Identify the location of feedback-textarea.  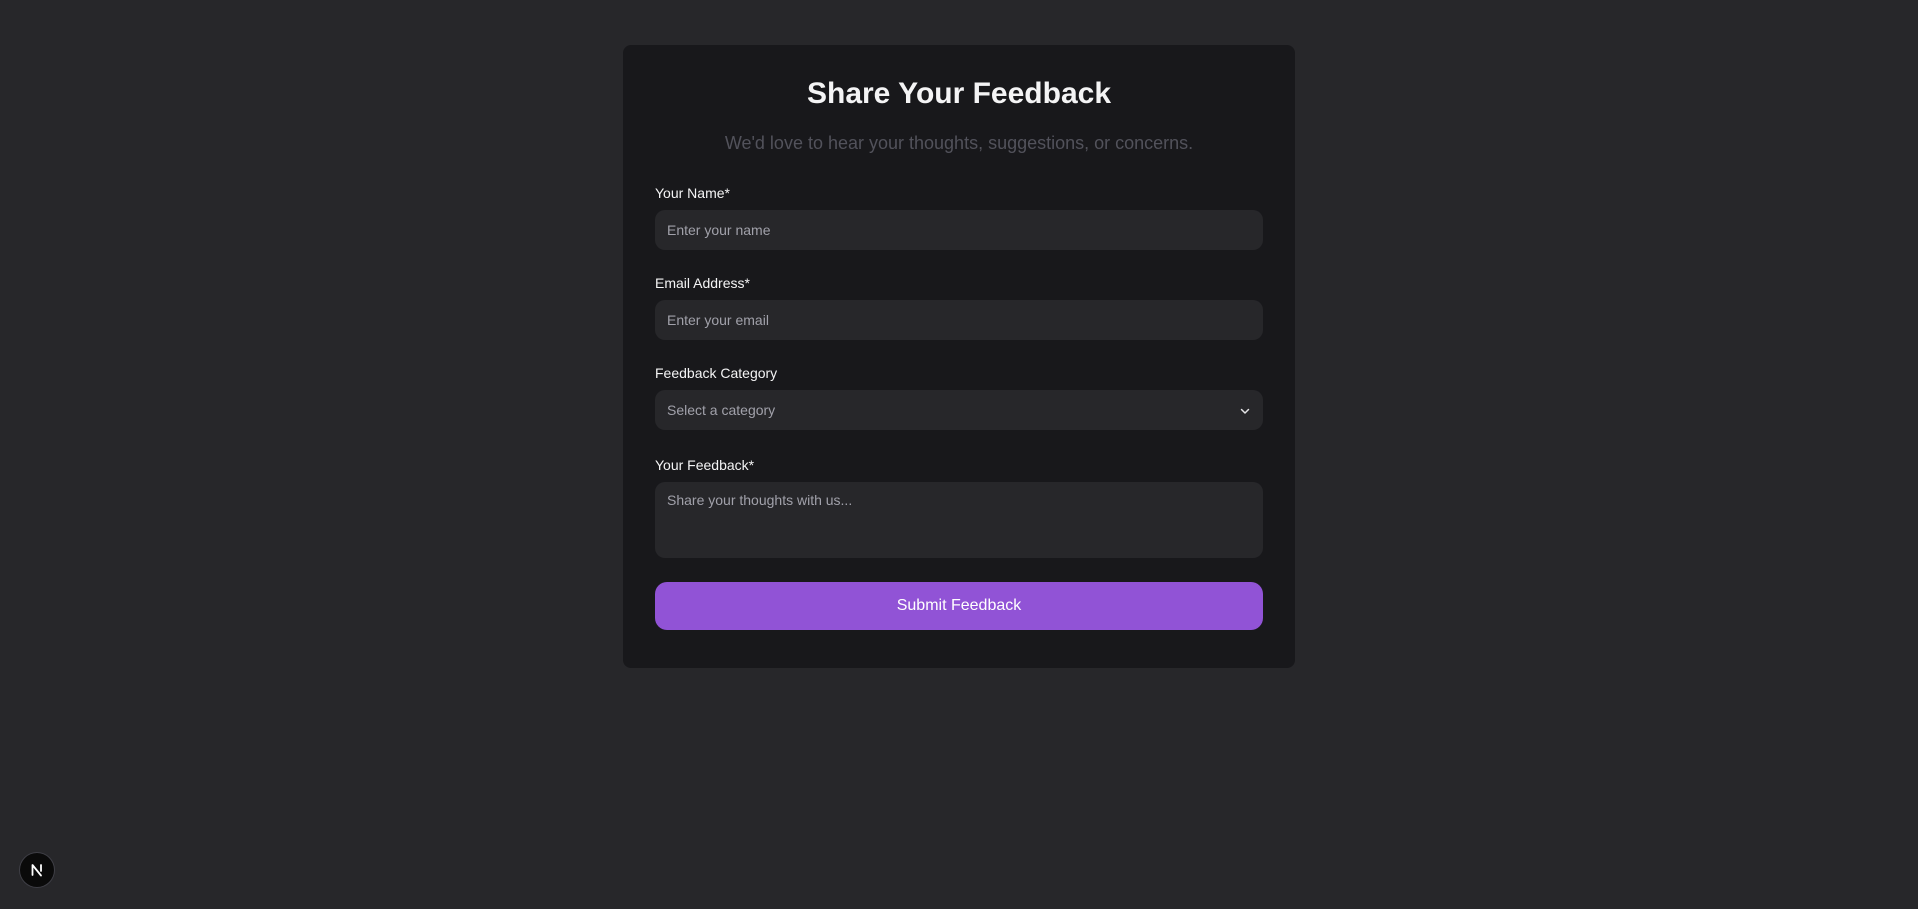
(959, 520).